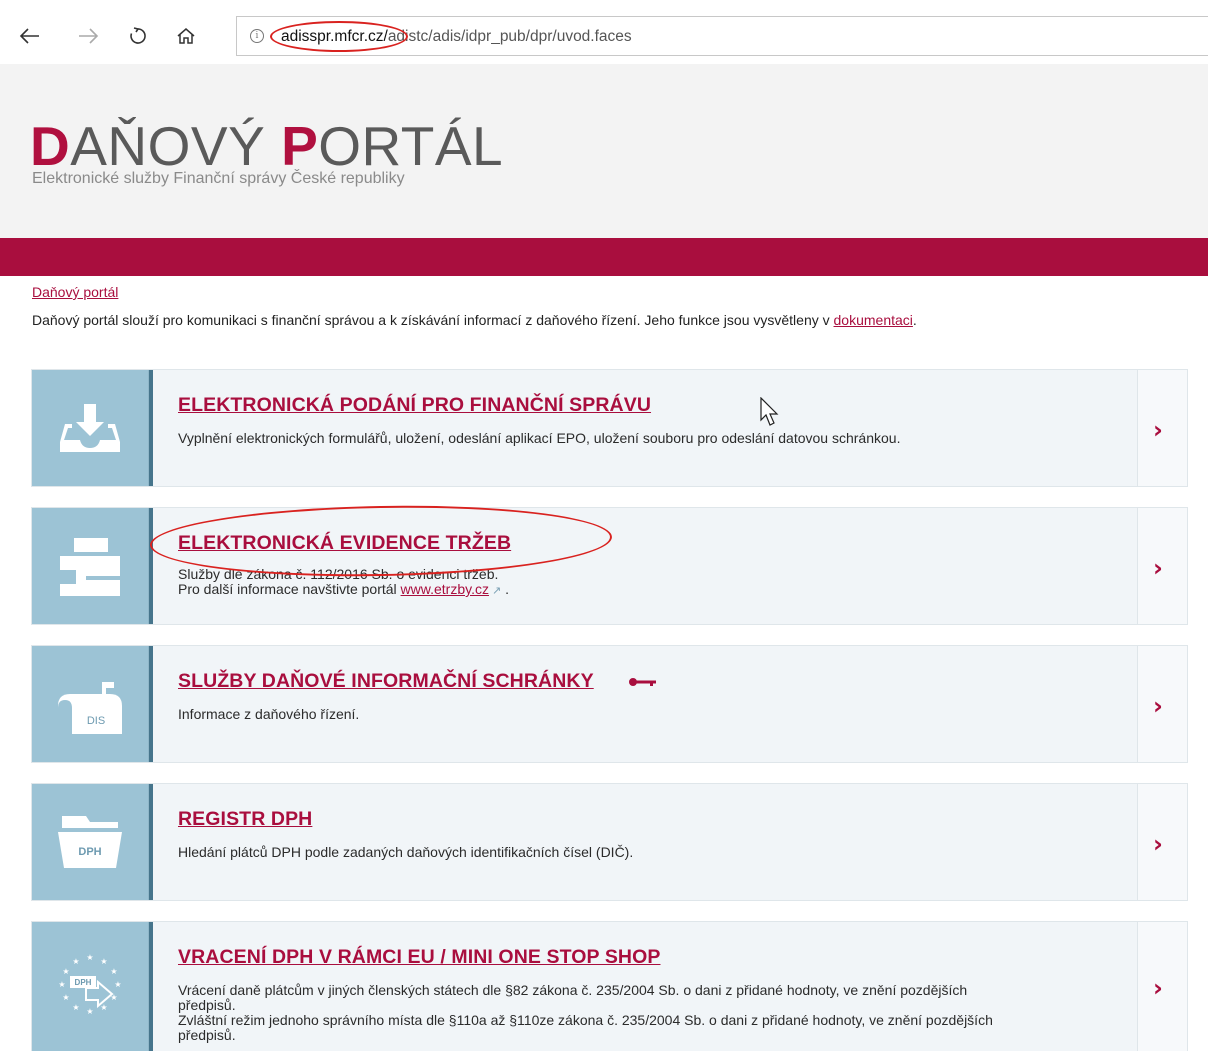  Describe the element at coordinates (289, 589) in the screenshot. I see `card-description-prefix: Pro další informace navštivte portál` at that location.